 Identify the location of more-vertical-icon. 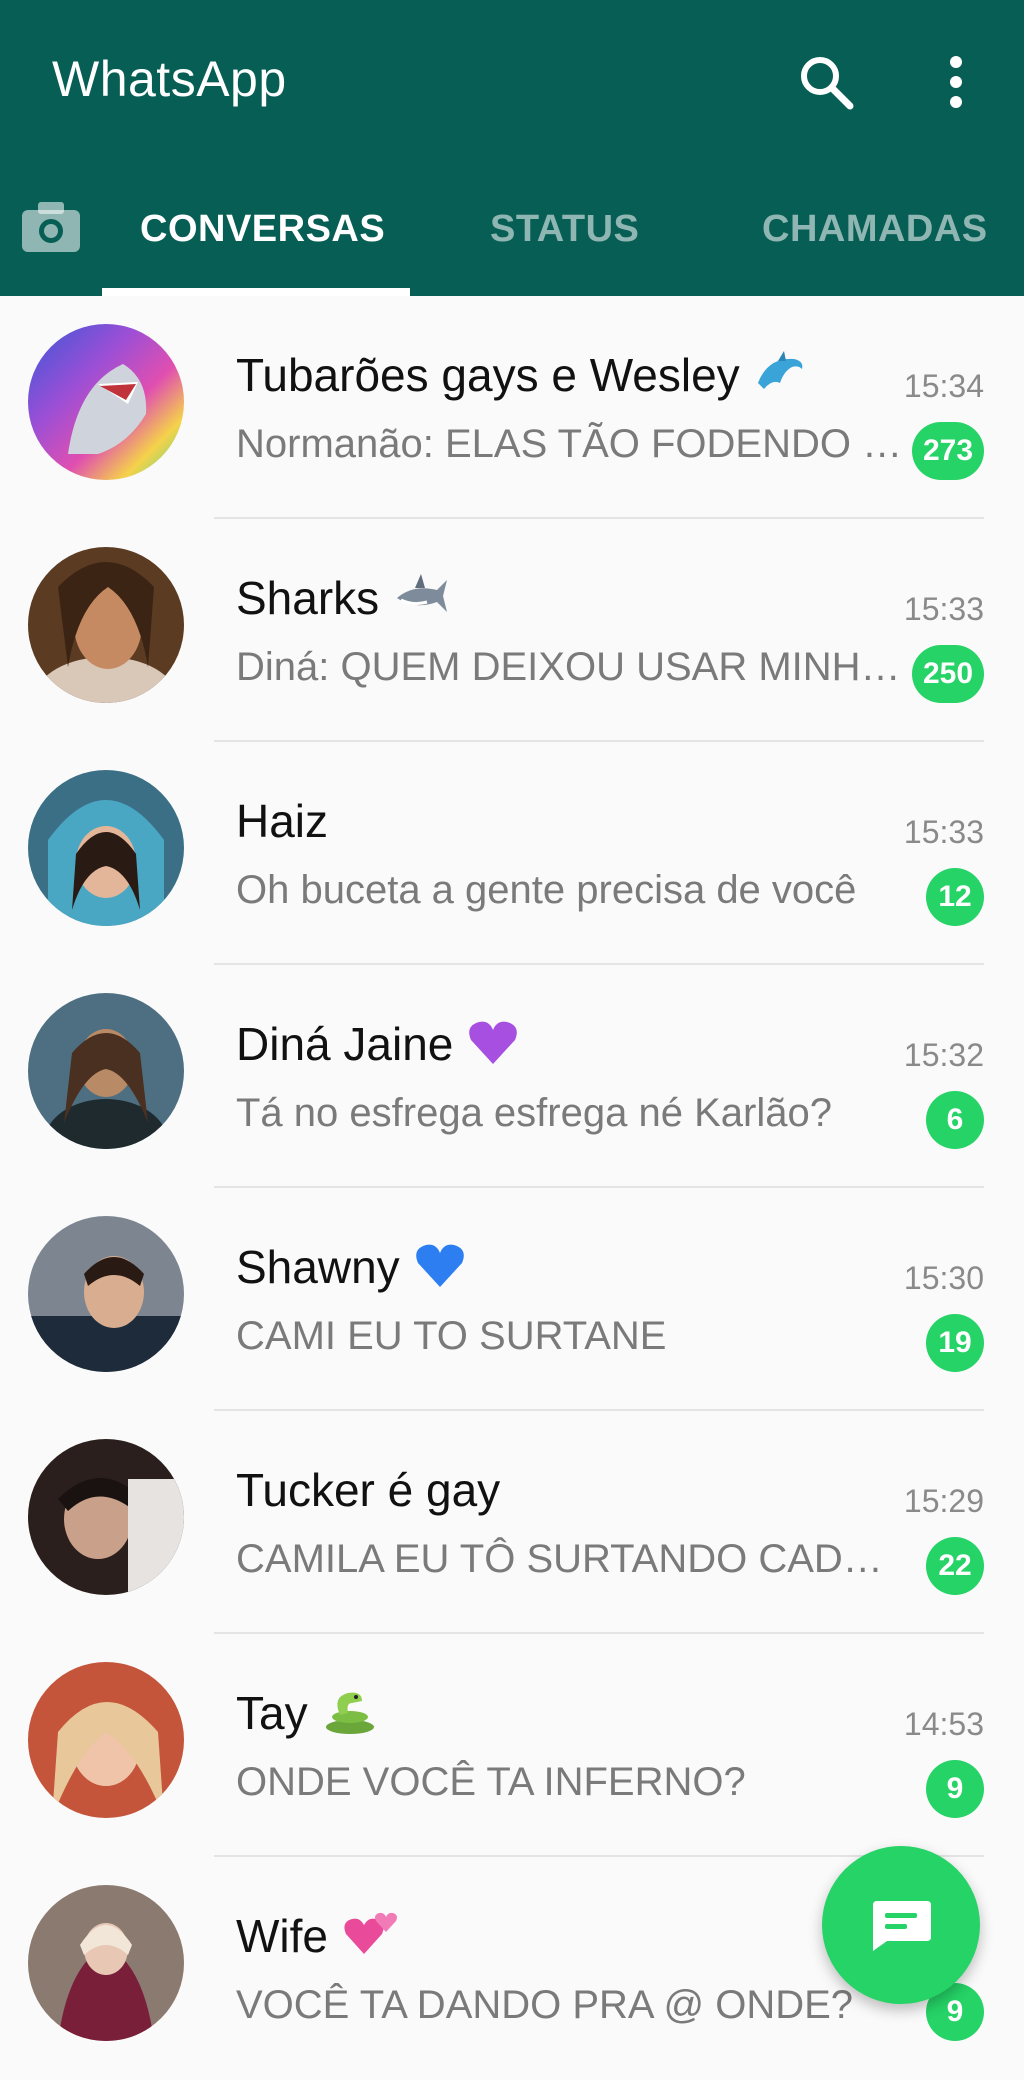
(956, 82).